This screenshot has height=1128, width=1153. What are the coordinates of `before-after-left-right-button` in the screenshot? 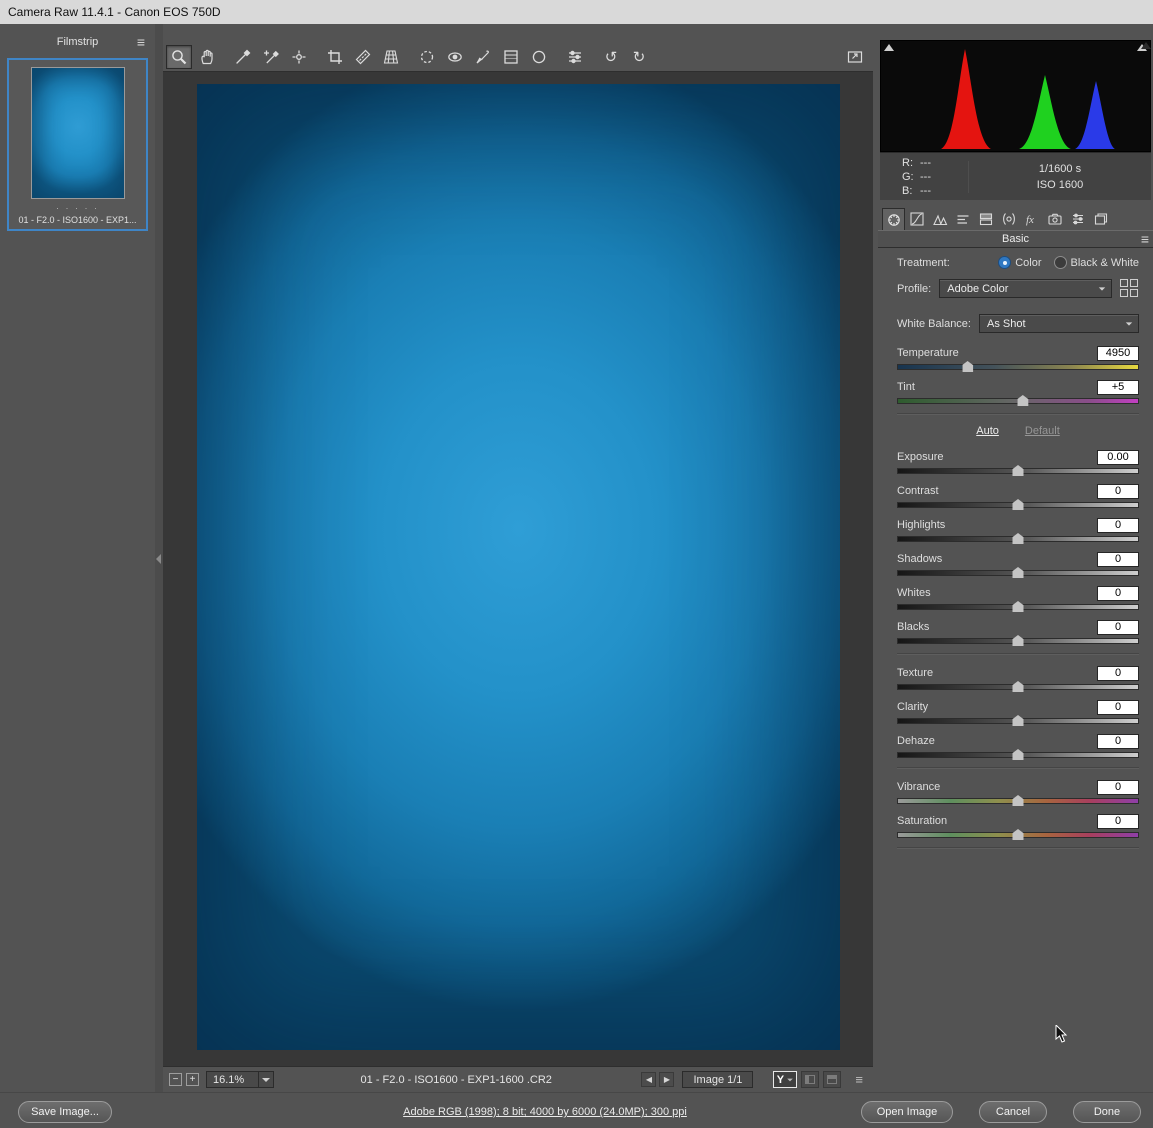 It's located at (810, 1079).